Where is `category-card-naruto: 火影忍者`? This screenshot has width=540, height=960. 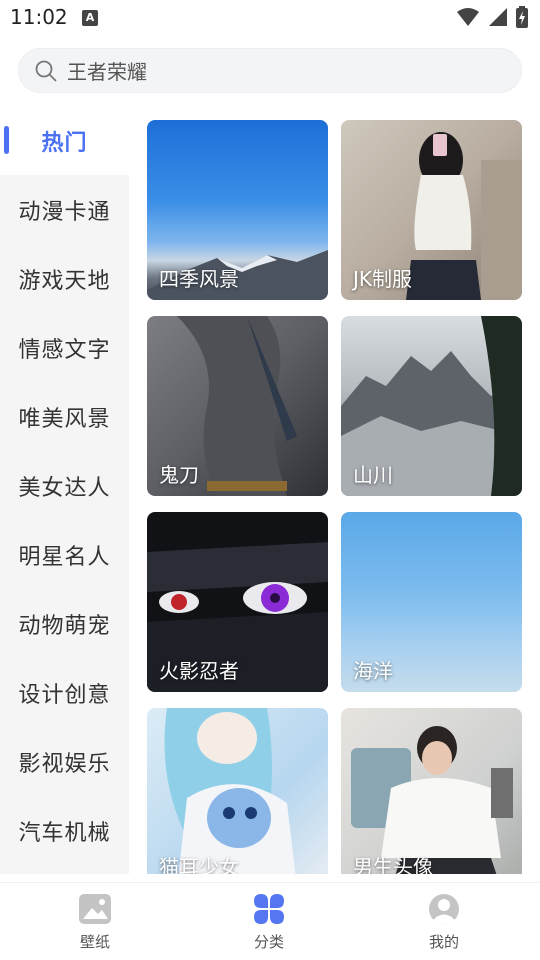
category-card-naruto: 火影忍者 is located at coordinates (237, 602).